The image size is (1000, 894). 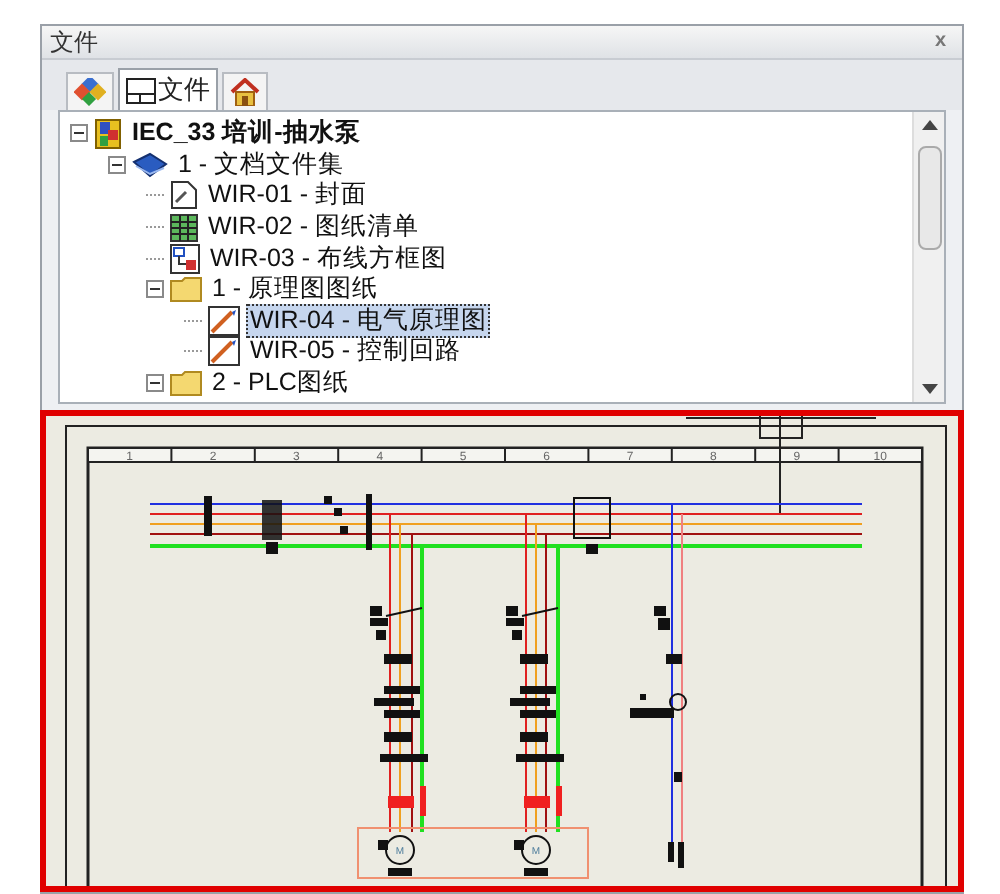 I want to click on close-button: x, so click(x=940, y=42).